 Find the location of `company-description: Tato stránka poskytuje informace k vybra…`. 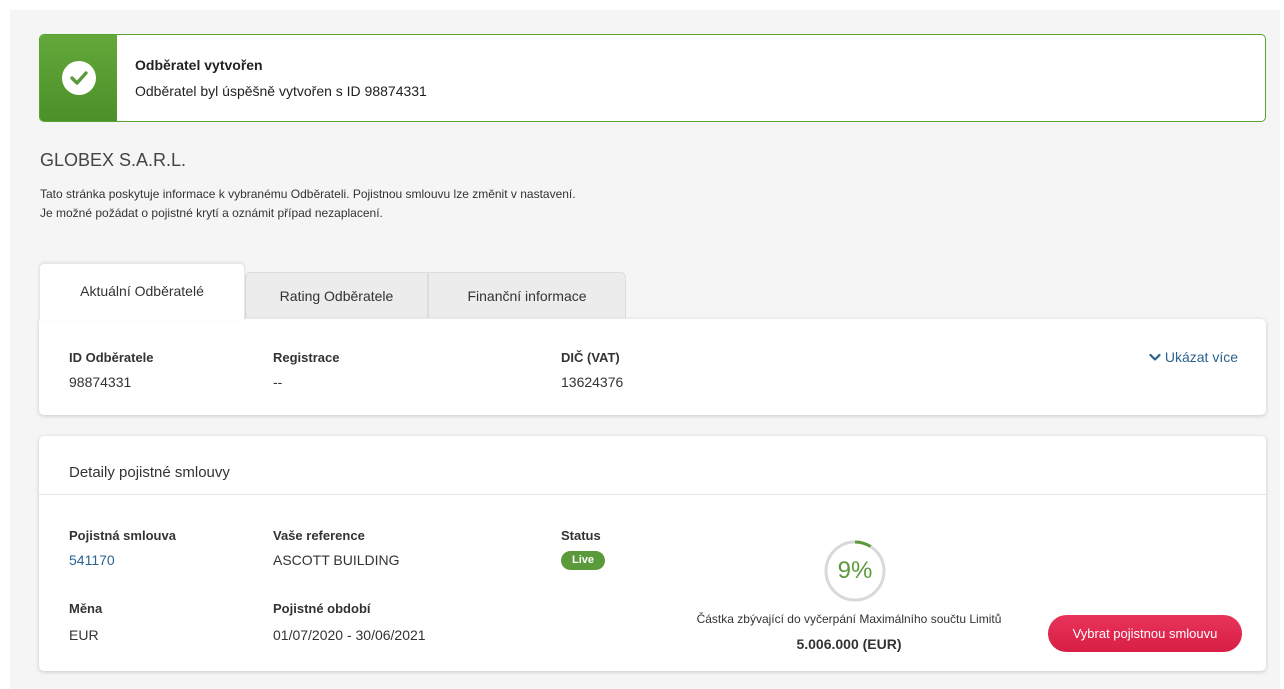

company-description: Tato stránka poskytuje informace k vybra… is located at coordinates (308, 204).